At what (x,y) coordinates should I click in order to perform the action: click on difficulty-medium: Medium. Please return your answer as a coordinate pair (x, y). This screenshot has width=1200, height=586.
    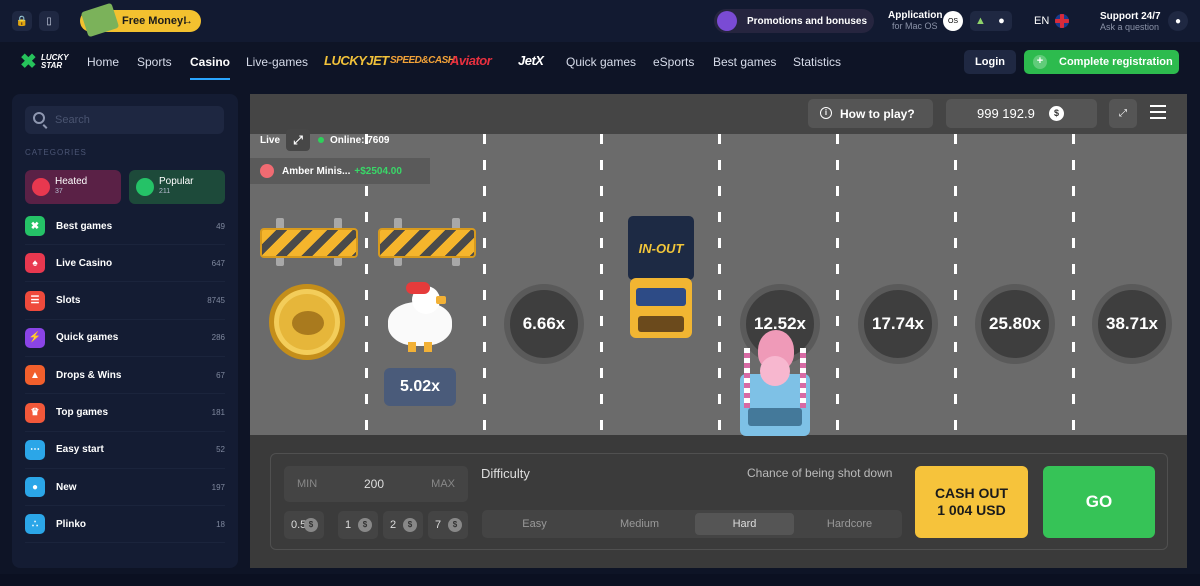
    Looking at the image, I should click on (639, 524).